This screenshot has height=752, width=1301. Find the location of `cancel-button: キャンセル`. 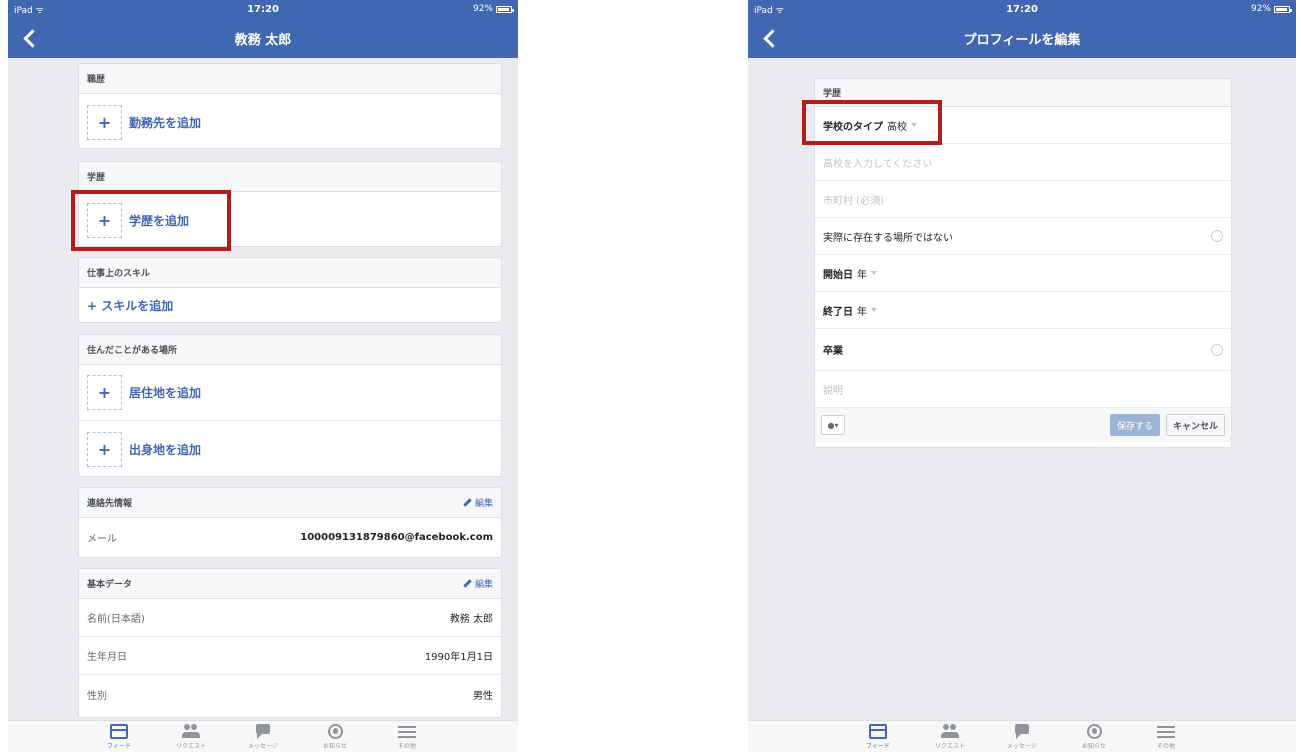

cancel-button: キャンセル is located at coordinates (1195, 425).